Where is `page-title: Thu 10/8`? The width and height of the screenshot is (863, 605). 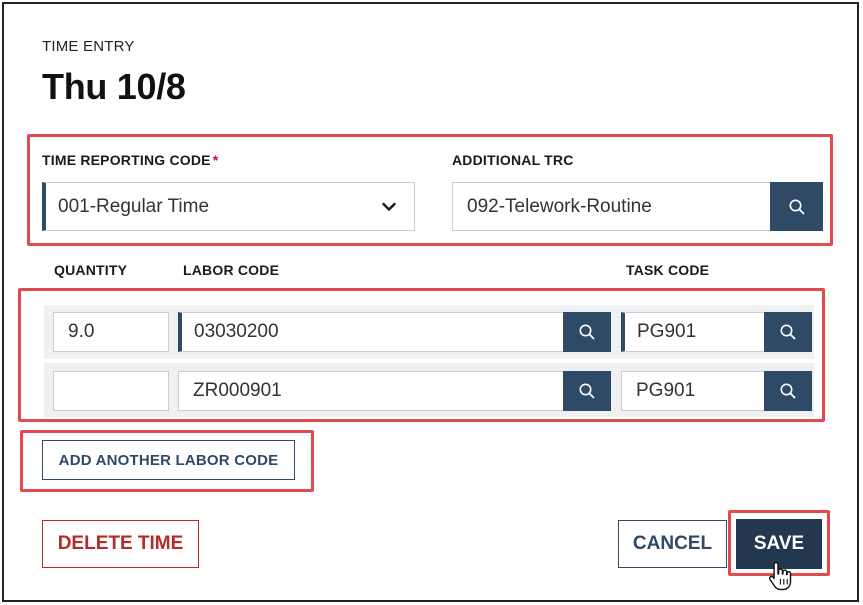 page-title: Thu 10/8 is located at coordinates (114, 86).